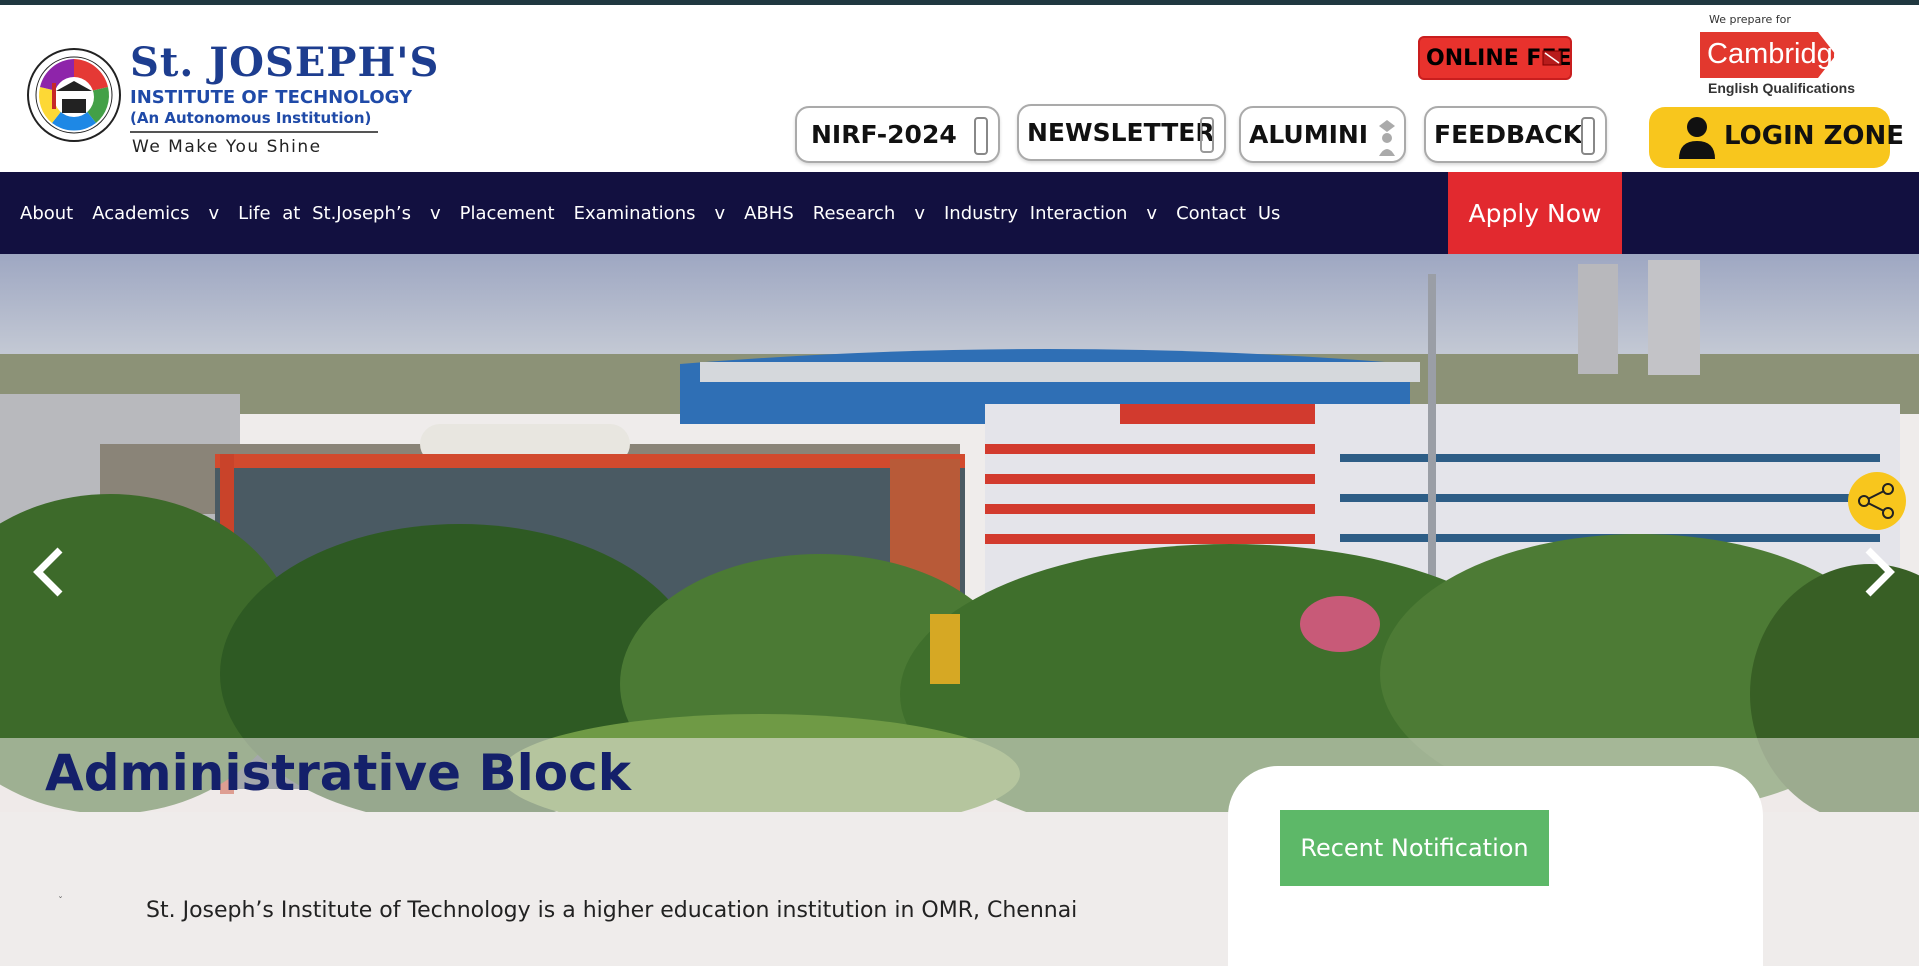 The height and width of the screenshot is (966, 1919). Describe the element at coordinates (1387, 138) in the screenshot. I see `graduate-icon` at that location.